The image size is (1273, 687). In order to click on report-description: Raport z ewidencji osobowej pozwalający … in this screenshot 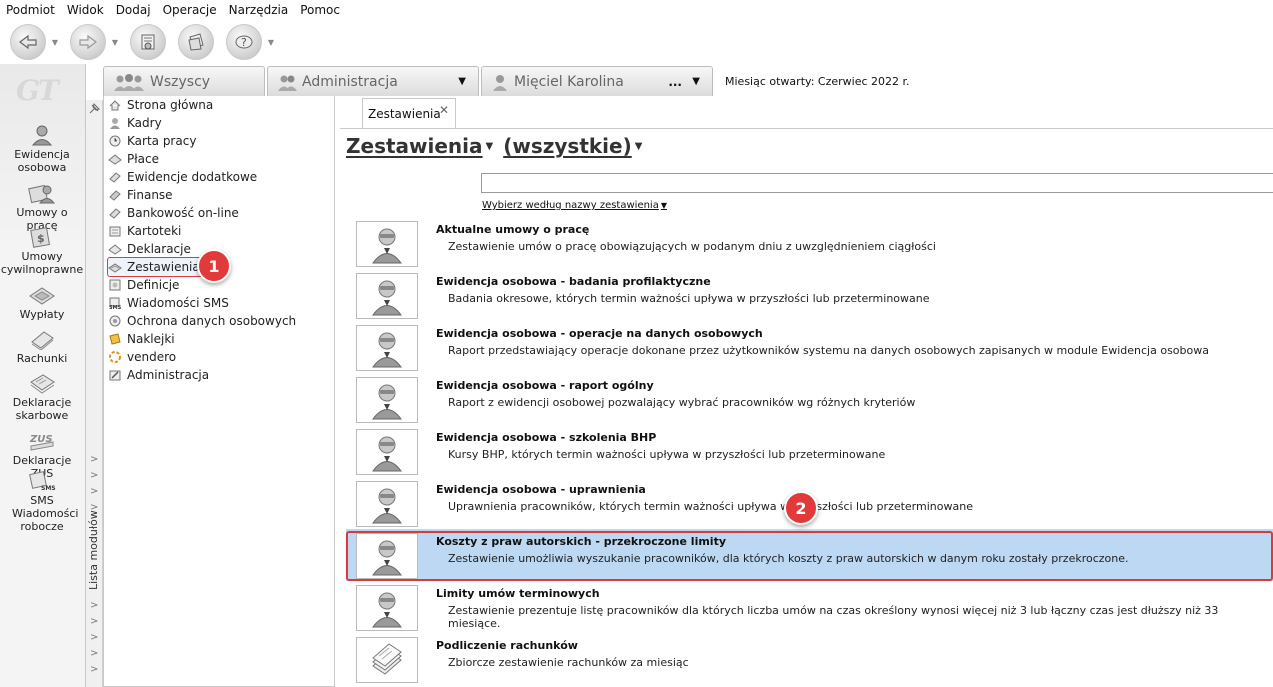, I will do `click(682, 402)`.